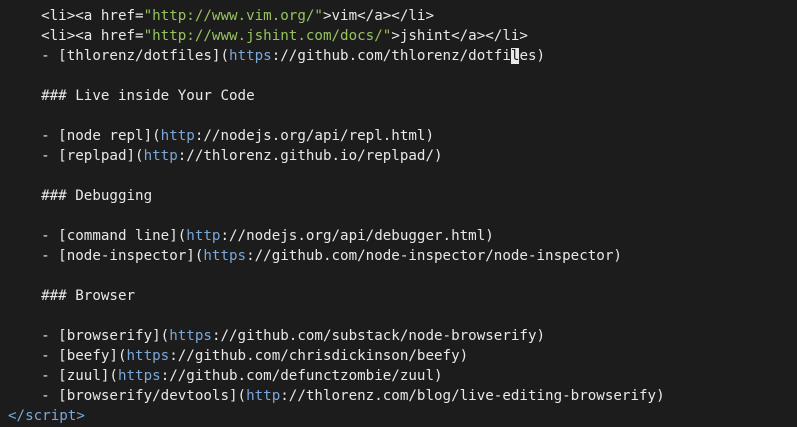  Describe the element at coordinates (135, 396) in the screenshot. I see `code-token: - [browserify/devtools](` at that location.